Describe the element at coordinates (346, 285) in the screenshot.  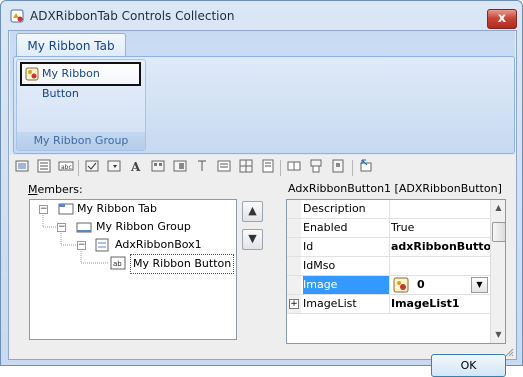
I see `property-name: Image` at that location.